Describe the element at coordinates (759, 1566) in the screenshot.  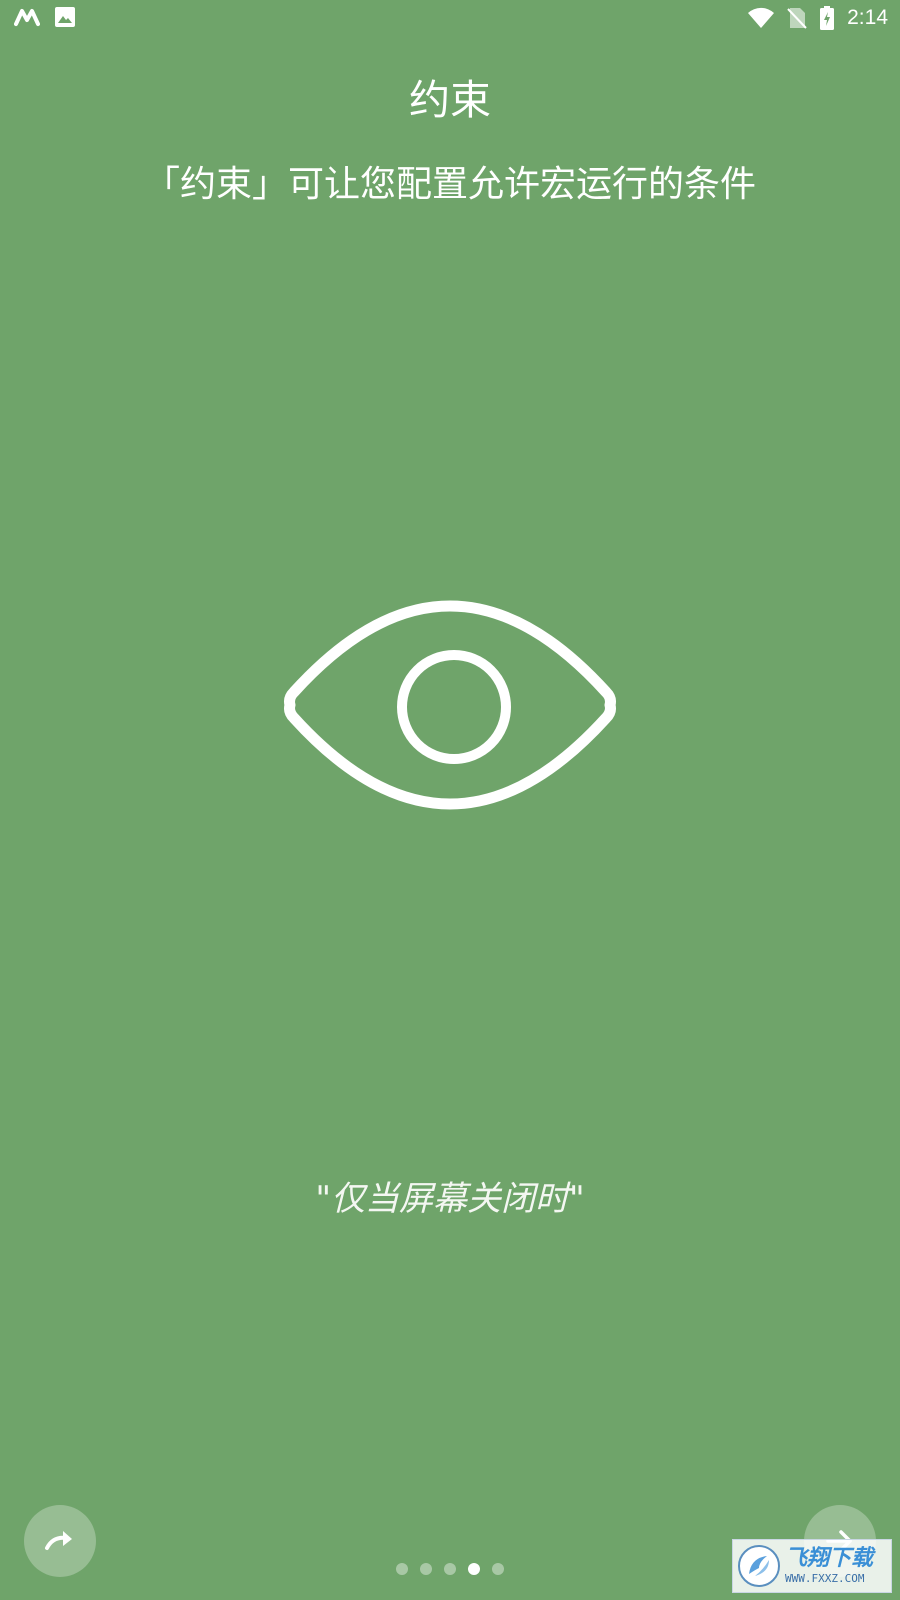
I see `watermark-logo-icon` at that location.